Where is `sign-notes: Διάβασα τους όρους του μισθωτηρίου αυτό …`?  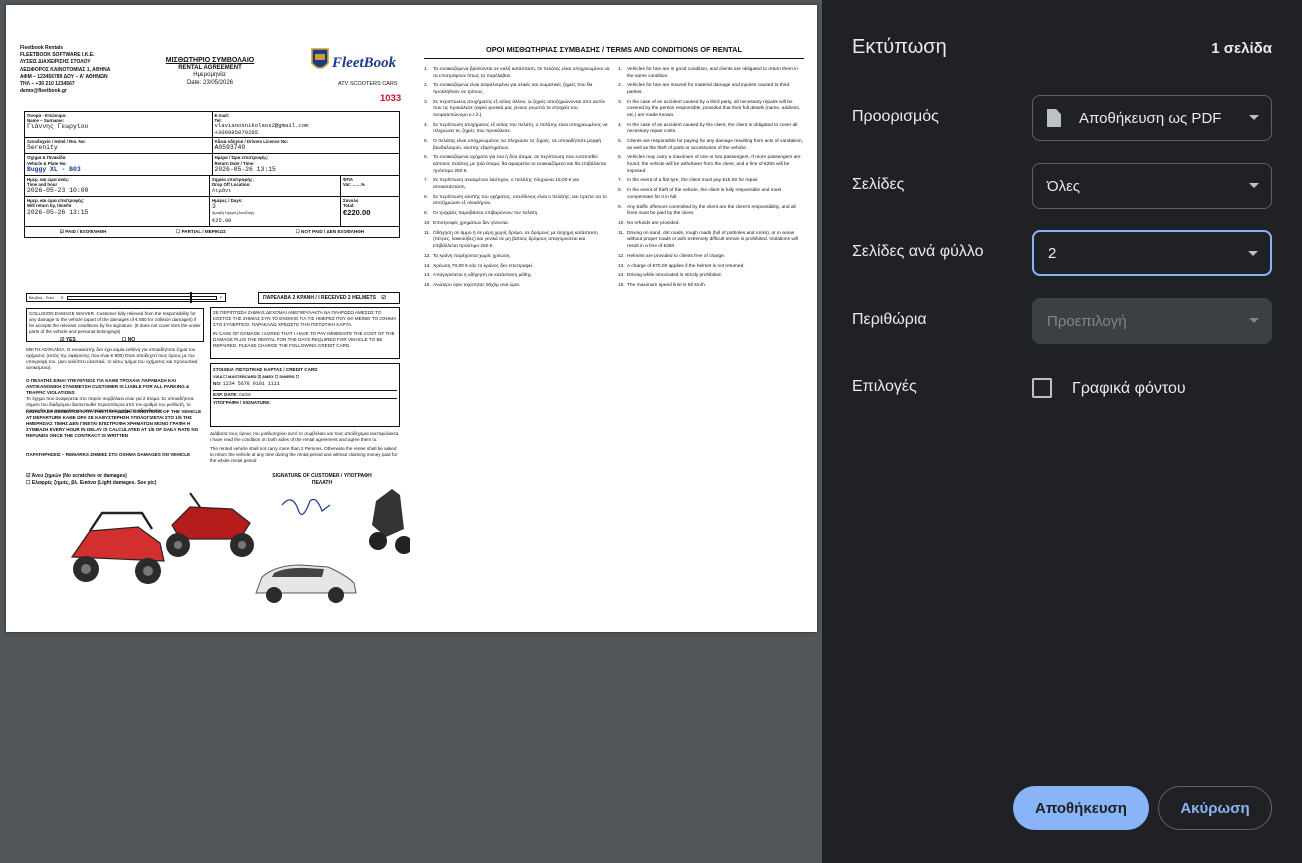 sign-notes: Διάβασα τους όρους του μισθωτηρίου αυτό … is located at coordinates (305, 447).